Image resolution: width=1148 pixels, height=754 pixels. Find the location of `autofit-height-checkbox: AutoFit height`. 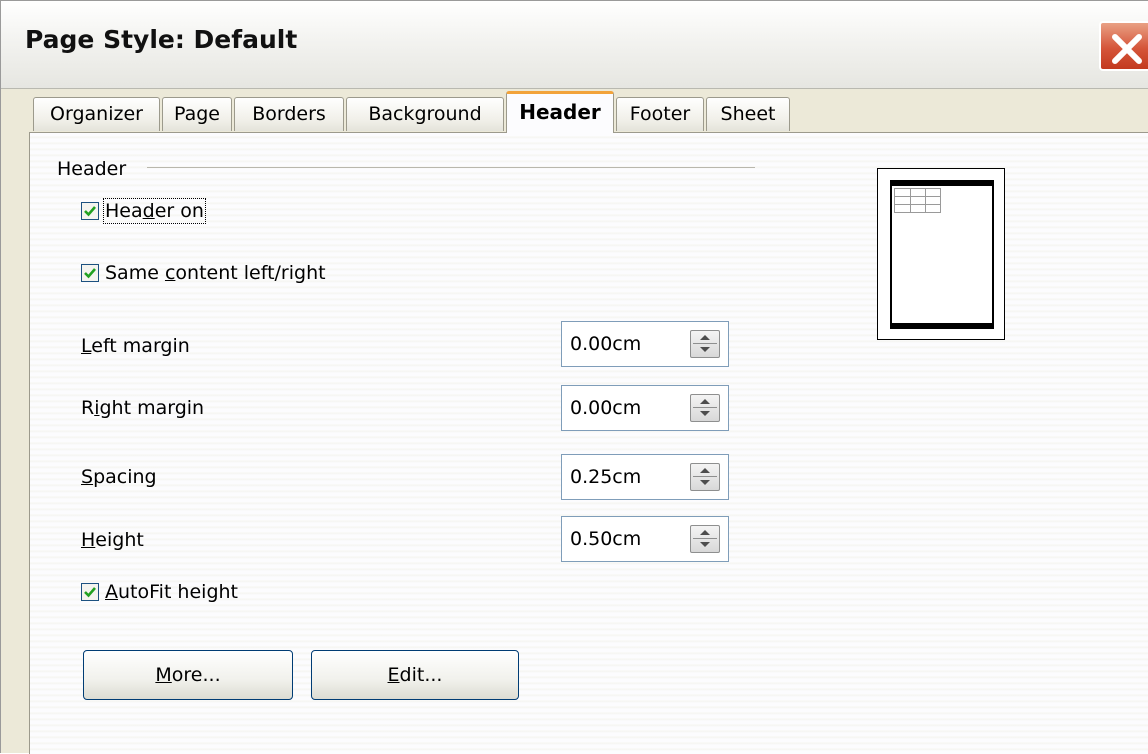

autofit-height-checkbox: AutoFit height is located at coordinates (159, 592).